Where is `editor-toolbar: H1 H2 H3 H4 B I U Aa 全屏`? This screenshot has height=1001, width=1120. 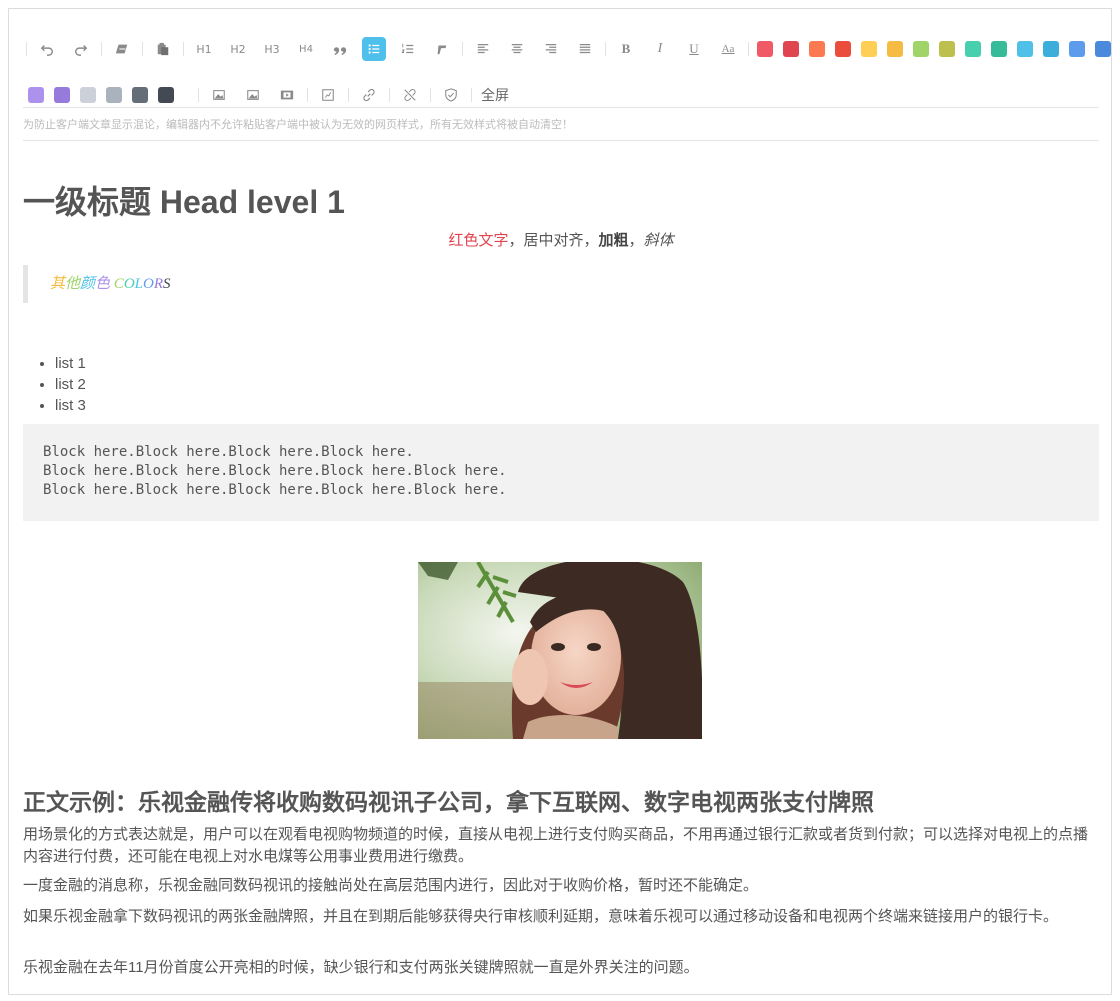 editor-toolbar: H1 H2 H3 H4 B I U Aa 全屏 is located at coordinates (567, 69).